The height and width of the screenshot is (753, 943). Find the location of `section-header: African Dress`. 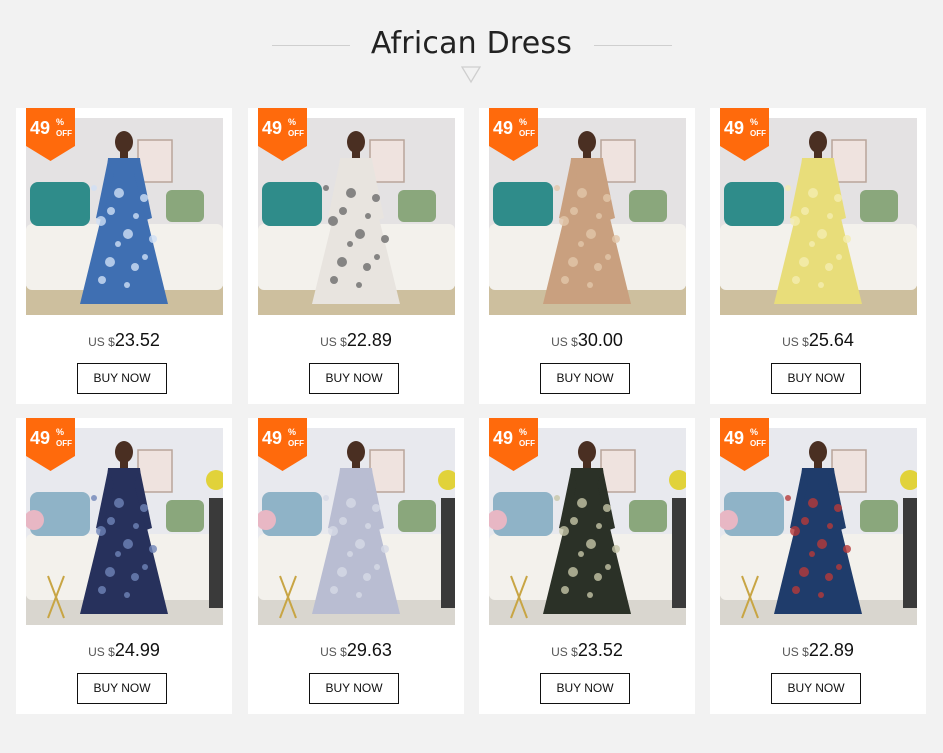

section-header: African Dress is located at coordinates (471, 50).